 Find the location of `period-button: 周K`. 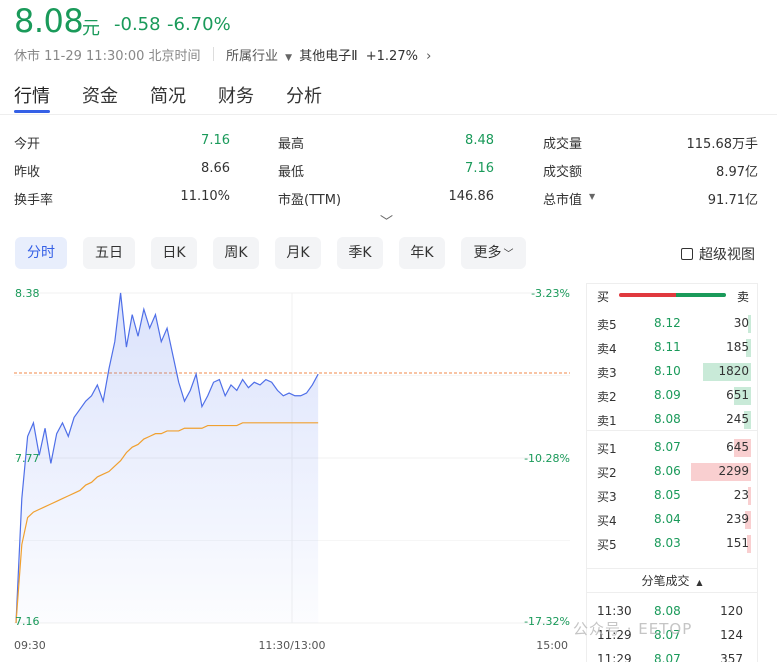

period-button: 周K is located at coordinates (236, 253).